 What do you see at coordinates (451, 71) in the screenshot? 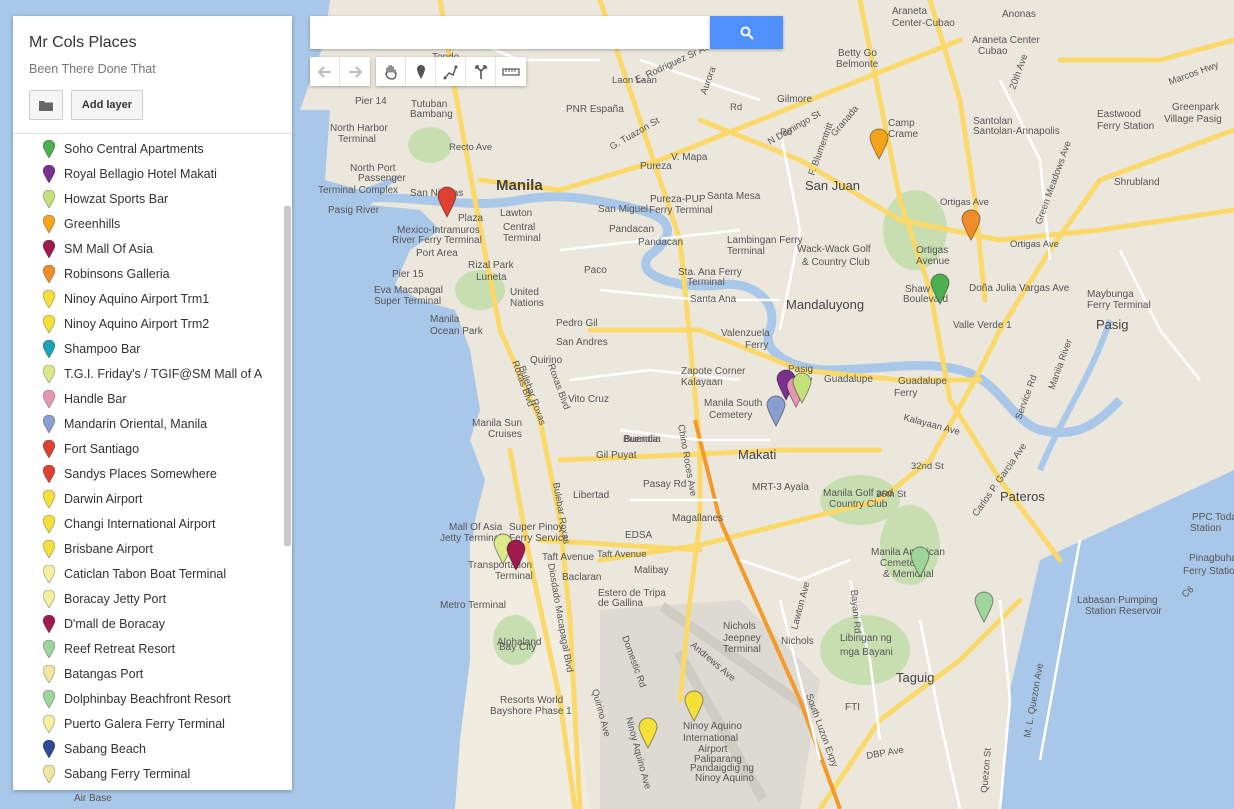
I see `draw-line-button` at bounding box center [451, 71].